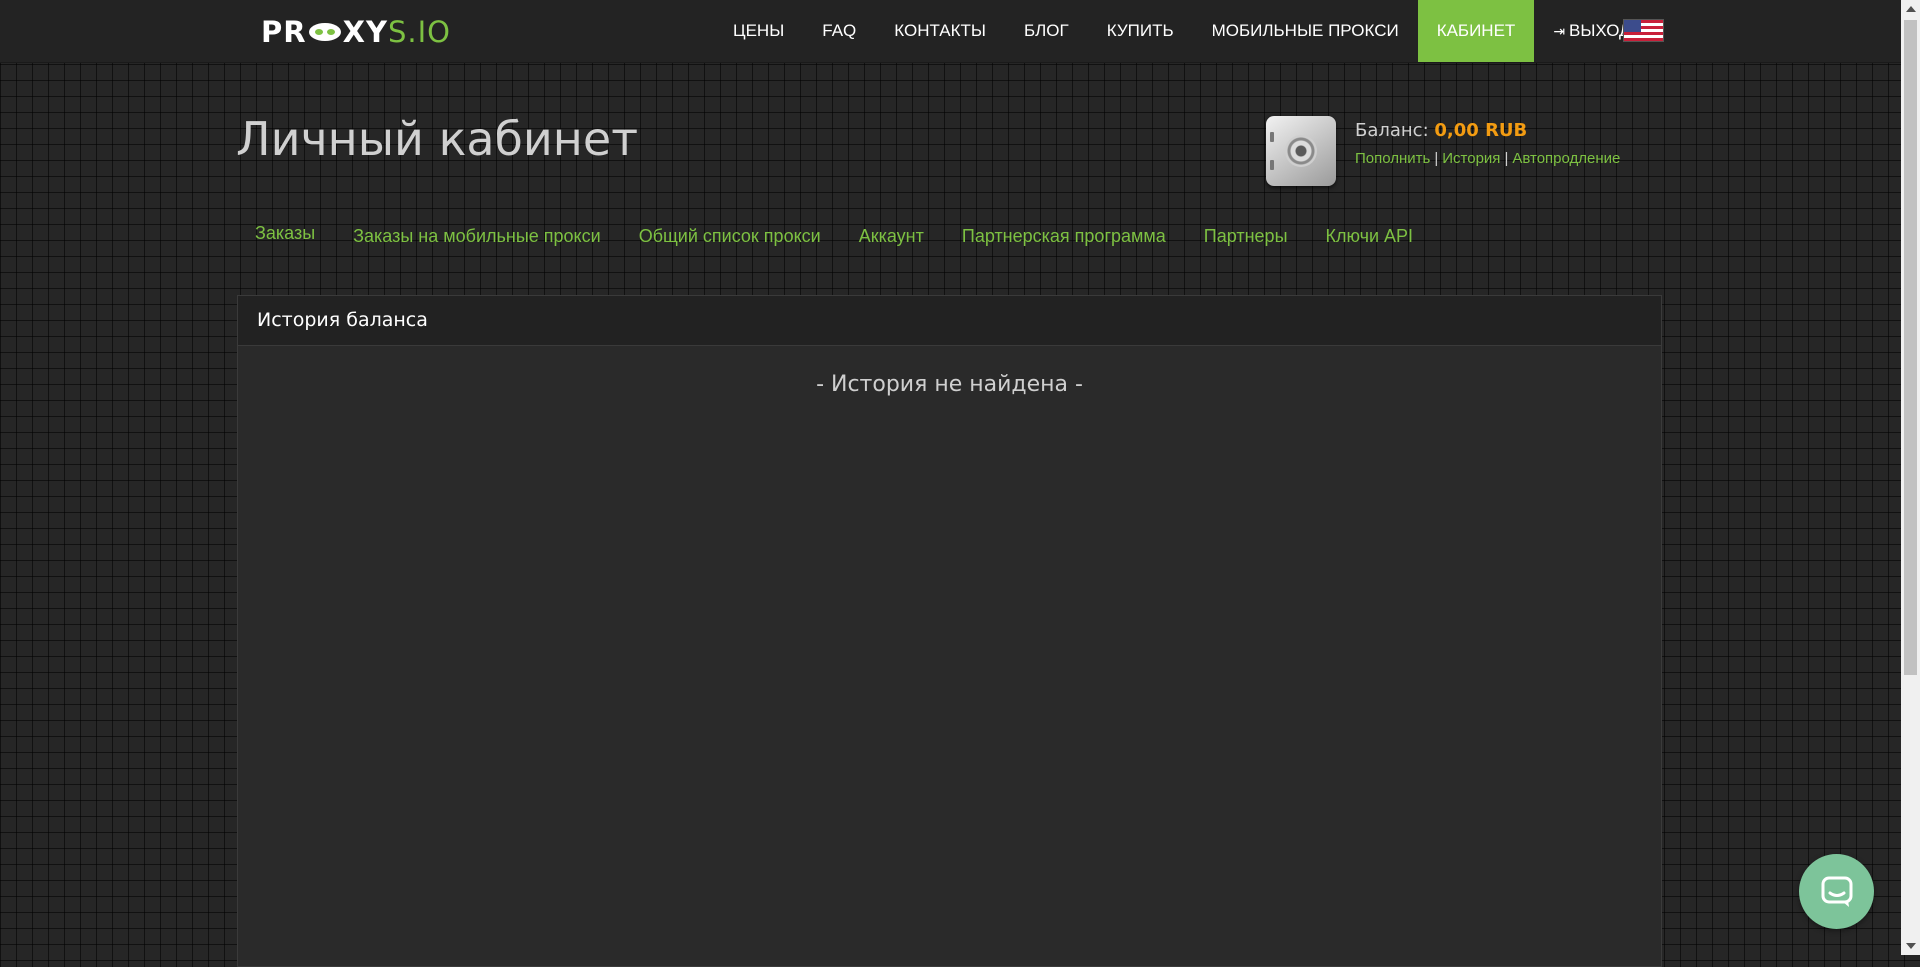 The width and height of the screenshot is (1920, 967). What do you see at coordinates (437, 139) in the screenshot?
I see `page-title: Личный кабинет` at bounding box center [437, 139].